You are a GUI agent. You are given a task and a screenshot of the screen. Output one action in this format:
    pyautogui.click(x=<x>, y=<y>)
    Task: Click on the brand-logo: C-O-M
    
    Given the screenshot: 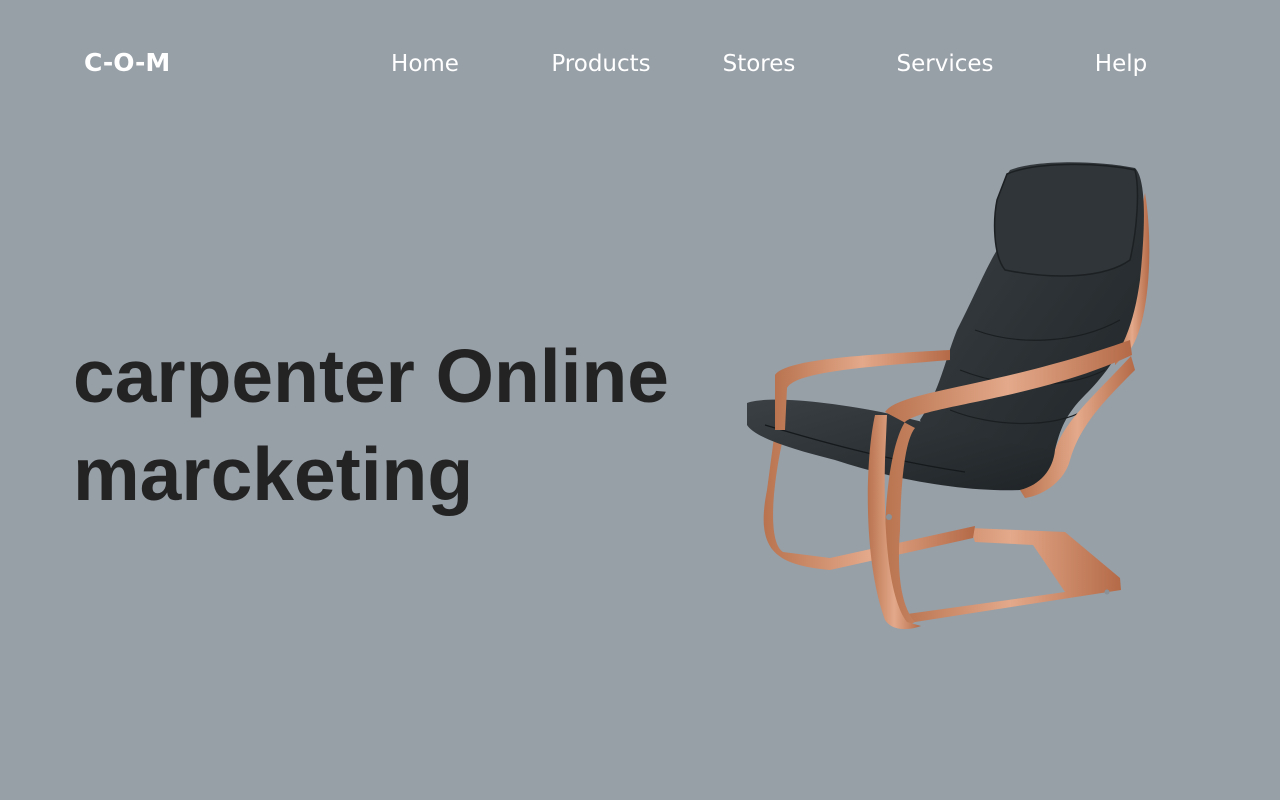 What is the action you would take?
    pyautogui.click(x=127, y=63)
    